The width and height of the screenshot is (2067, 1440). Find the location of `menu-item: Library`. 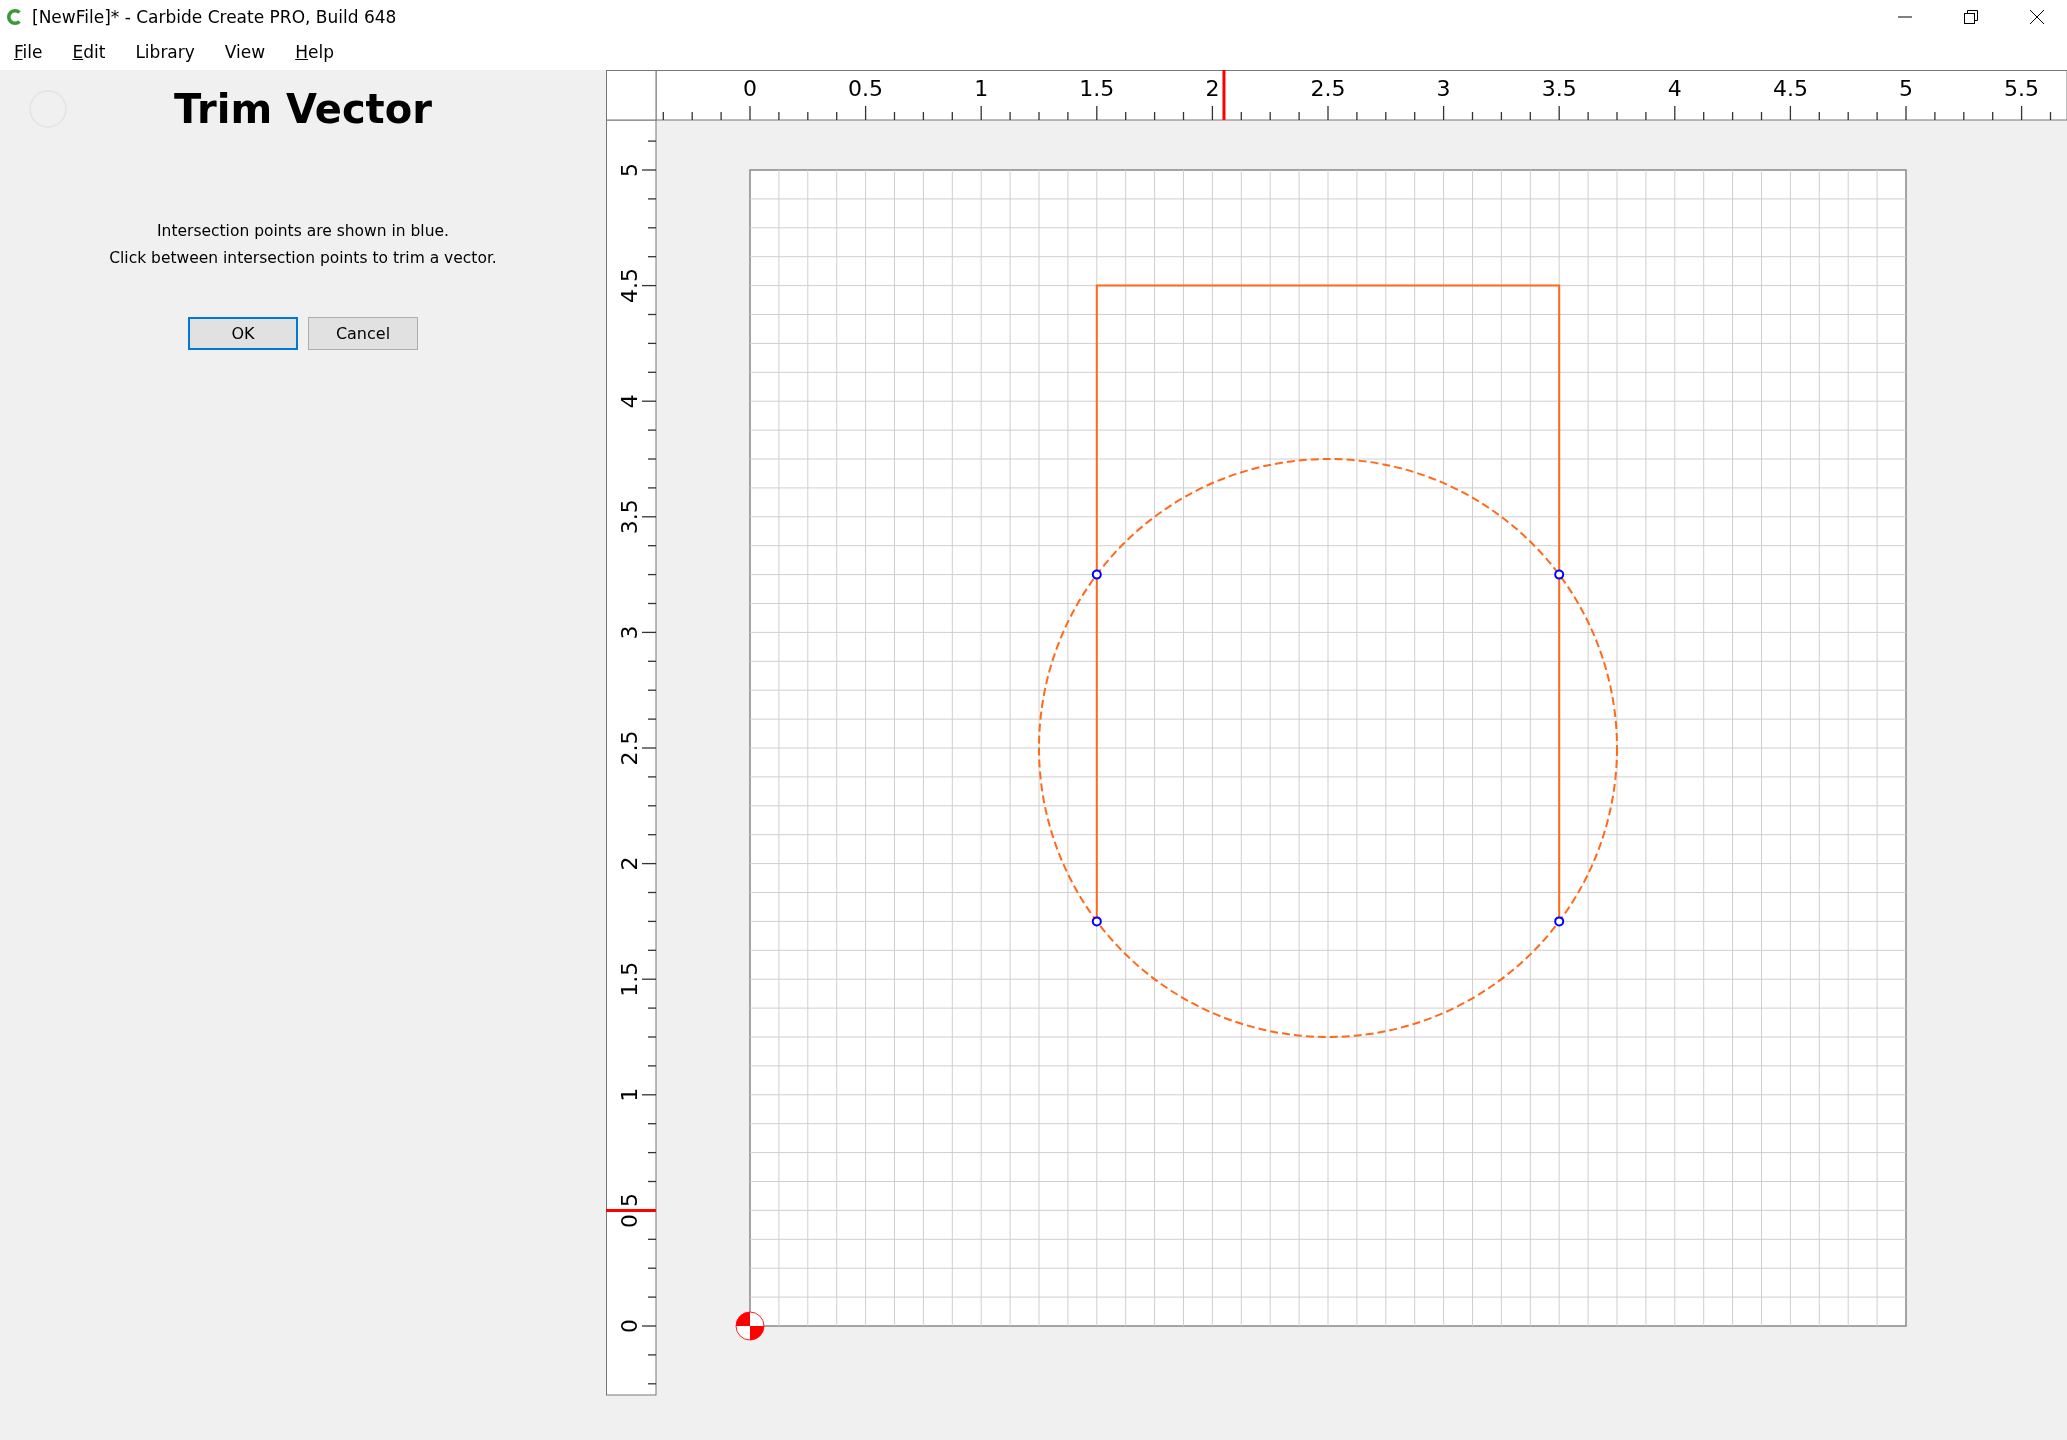

menu-item: Library is located at coordinates (165, 52).